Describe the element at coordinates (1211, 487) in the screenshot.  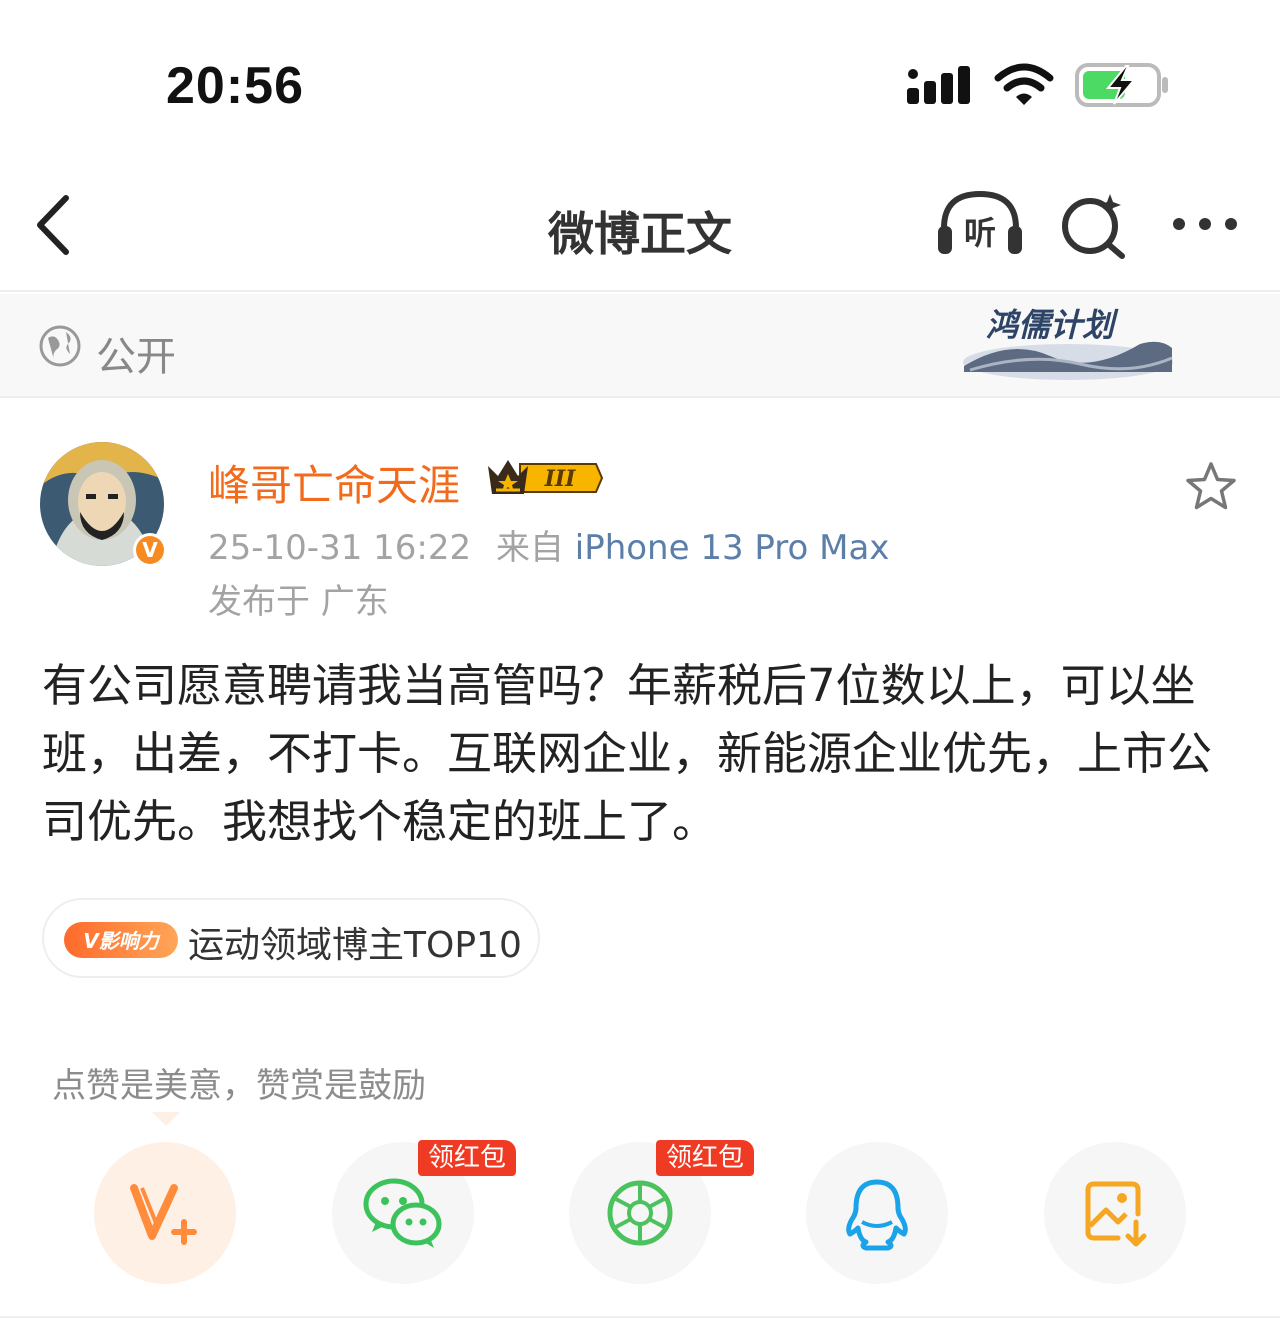
I see `star-outline-icon` at that location.